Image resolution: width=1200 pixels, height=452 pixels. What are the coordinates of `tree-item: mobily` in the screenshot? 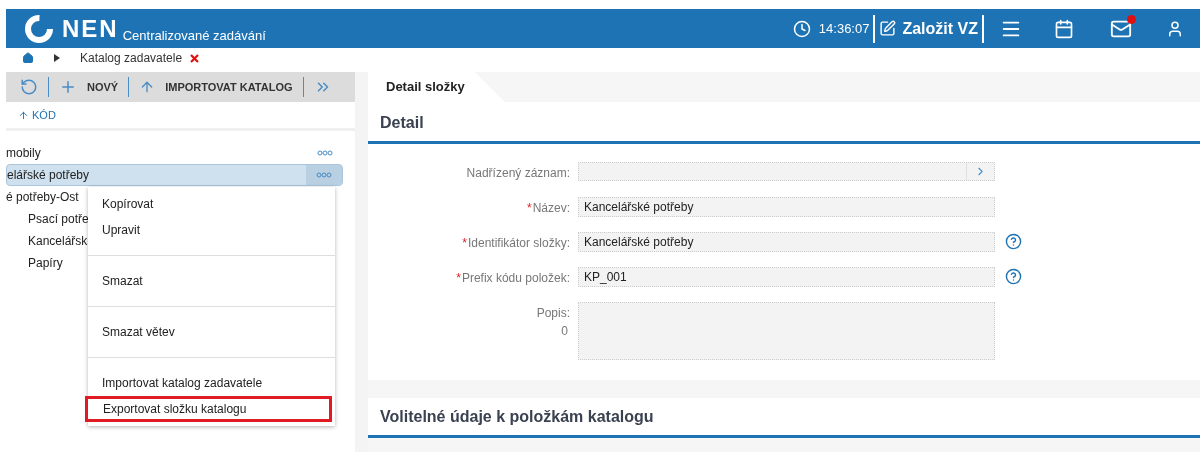 It's located at (174, 153).